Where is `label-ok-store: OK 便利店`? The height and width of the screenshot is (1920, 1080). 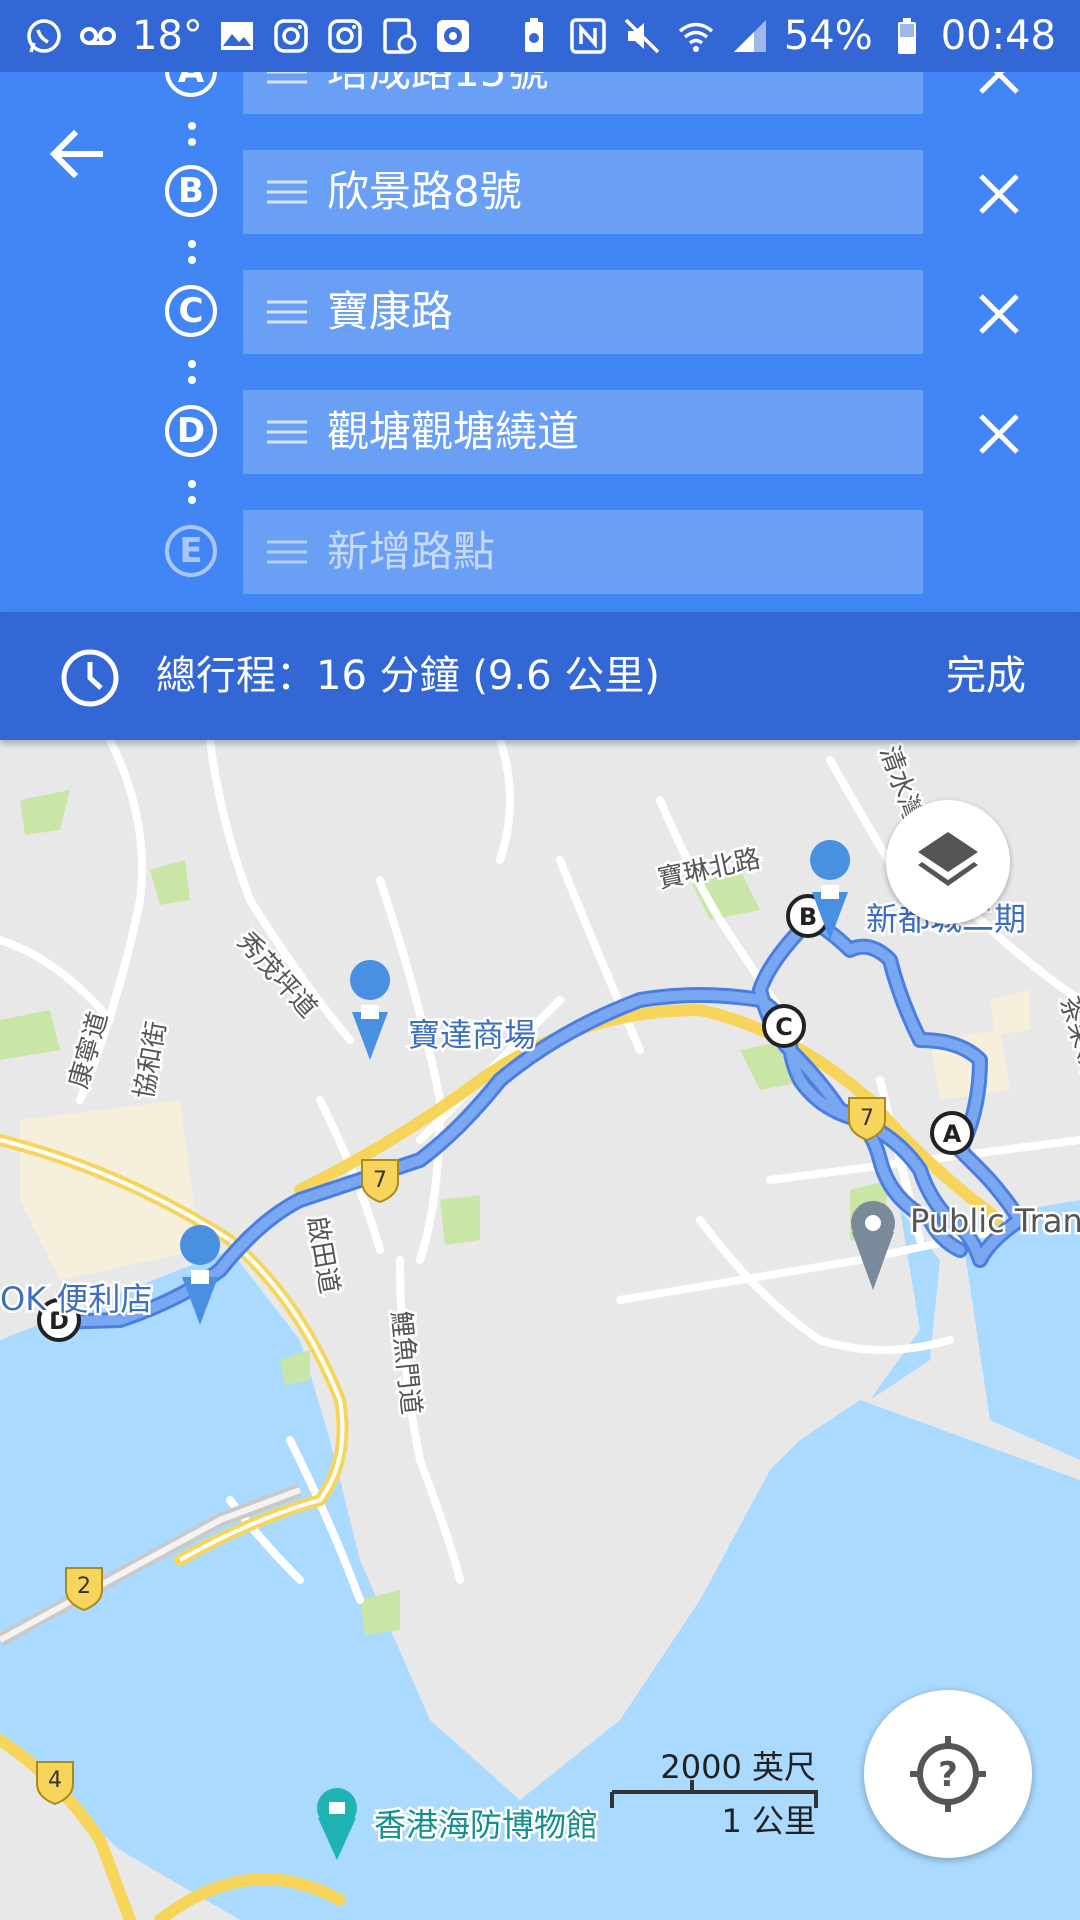 label-ok-store: OK 便利店 is located at coordinates (76, 1299).